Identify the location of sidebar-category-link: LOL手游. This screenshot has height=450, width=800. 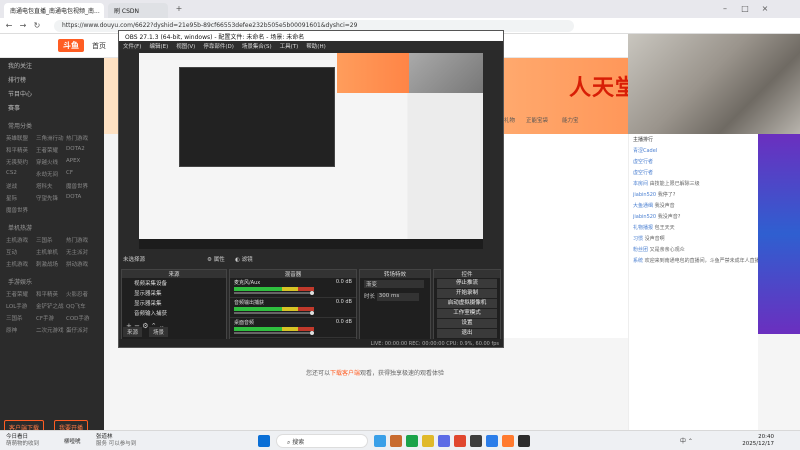
(21, 306).